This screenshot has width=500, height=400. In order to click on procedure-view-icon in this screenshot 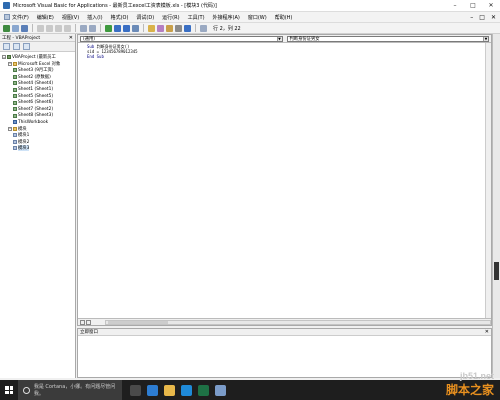, I will do `click(82, 322)`.